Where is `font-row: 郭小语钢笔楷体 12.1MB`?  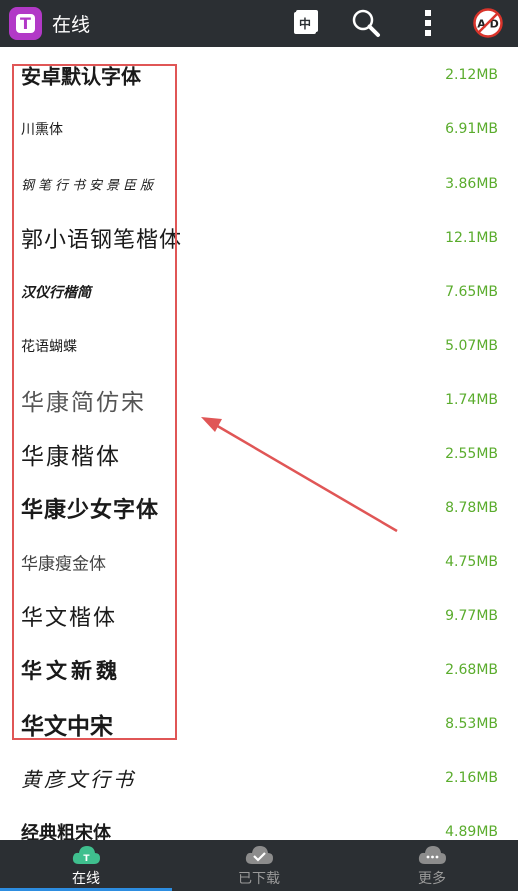
font-row: 郭小语钢笔楷体 12.1MB is located at coordinates (259, 238).